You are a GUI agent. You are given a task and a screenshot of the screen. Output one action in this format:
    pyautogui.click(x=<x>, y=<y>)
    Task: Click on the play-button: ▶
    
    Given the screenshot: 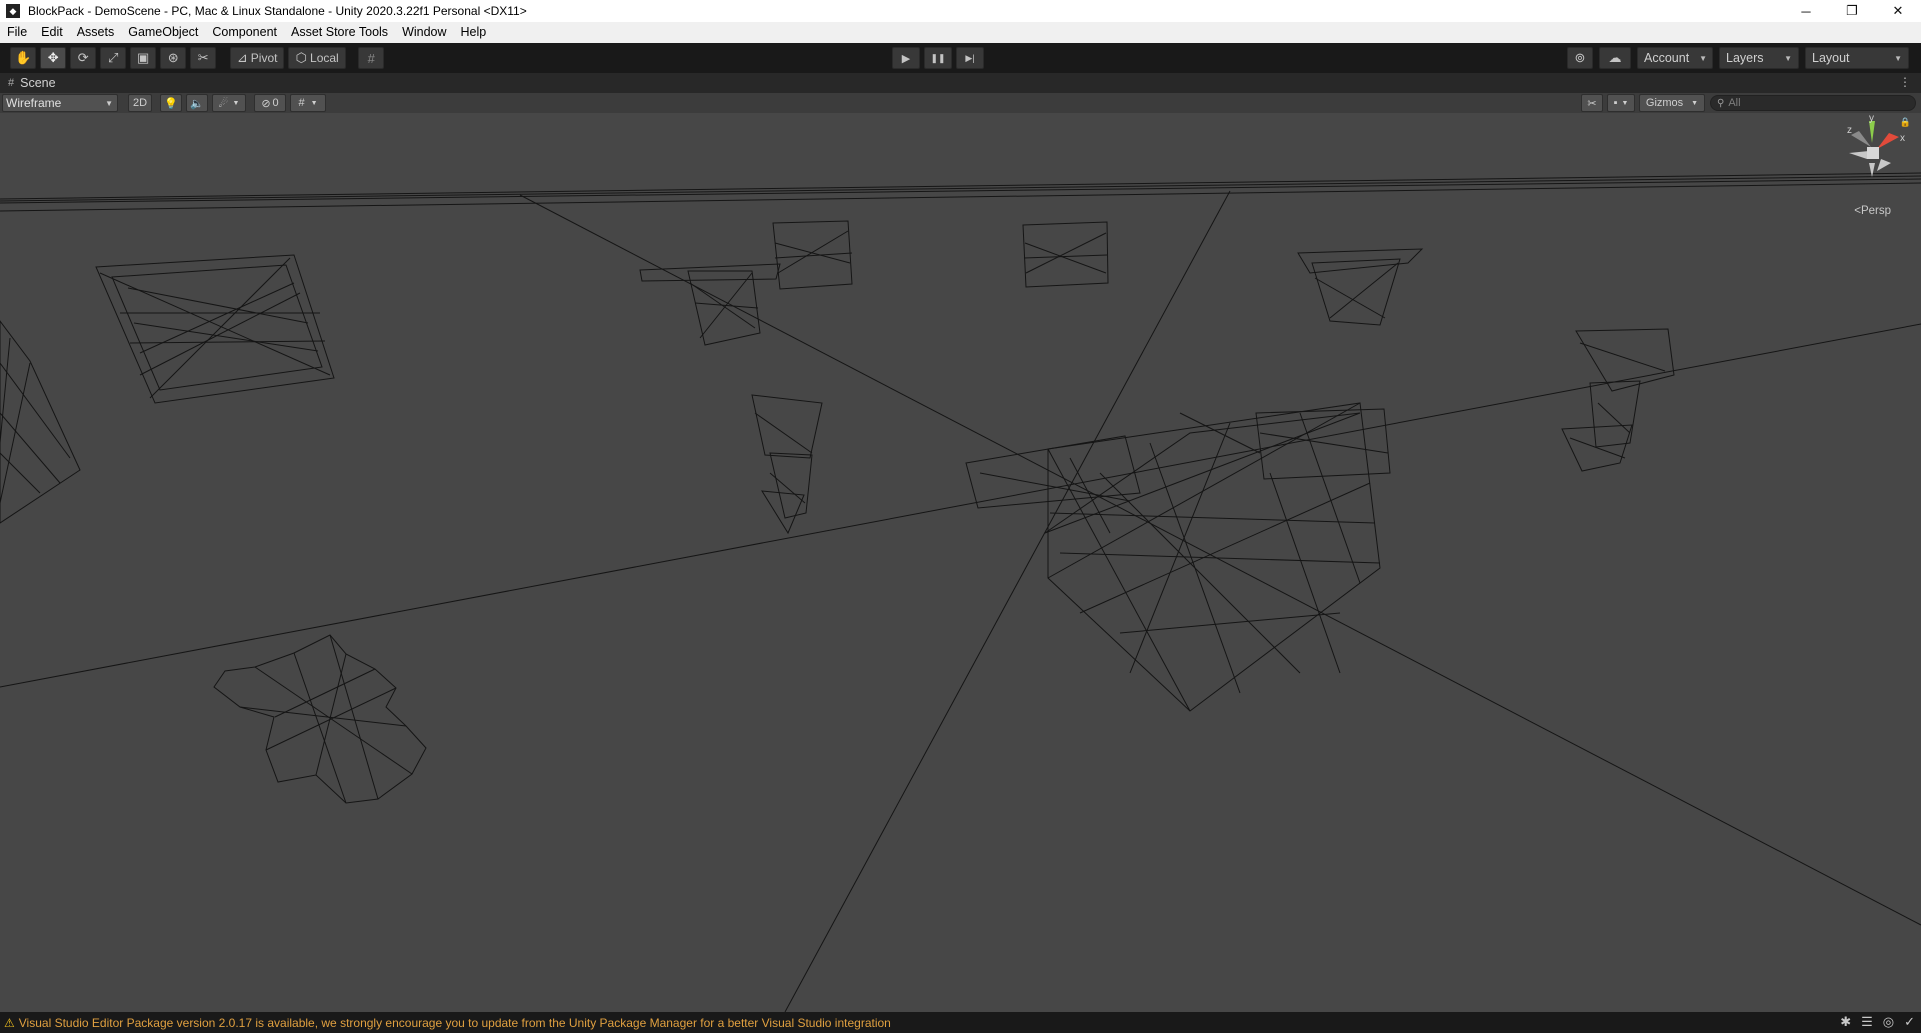 What is the action you would take?
    pyautogui.click(x=906, y=58)
    